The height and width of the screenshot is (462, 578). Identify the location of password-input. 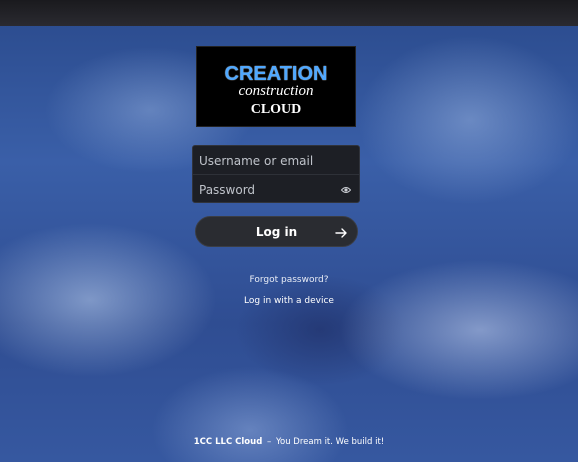
(267, 190).